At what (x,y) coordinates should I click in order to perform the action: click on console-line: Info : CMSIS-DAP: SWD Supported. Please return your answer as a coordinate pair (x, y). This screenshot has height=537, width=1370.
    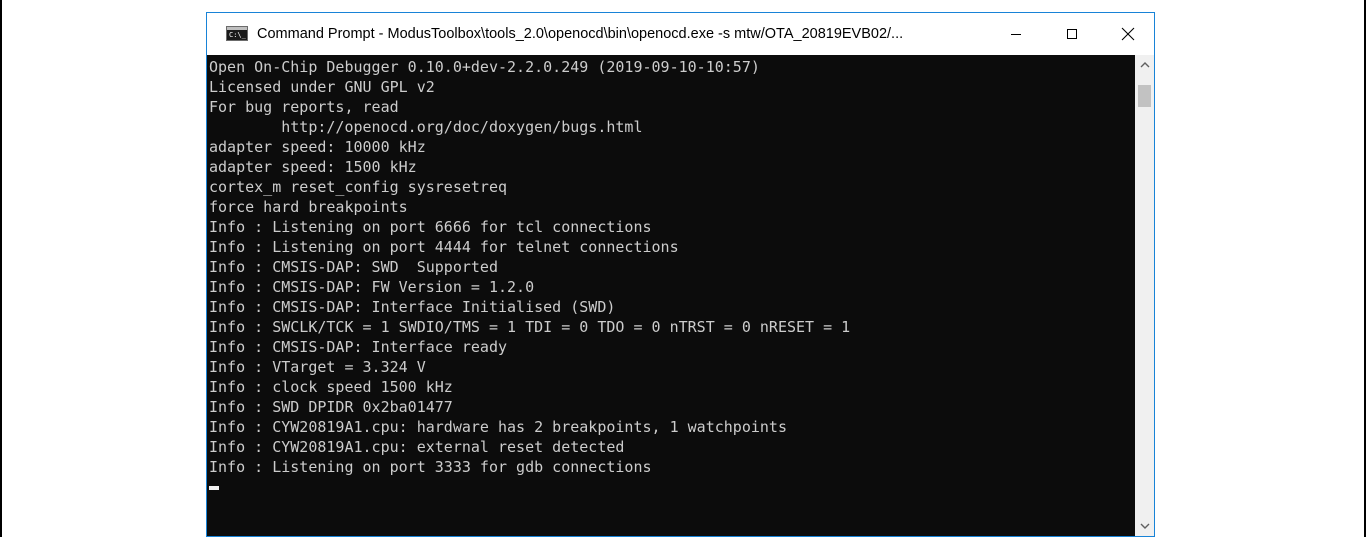
    Looking at the image, I should click on (353, 267).